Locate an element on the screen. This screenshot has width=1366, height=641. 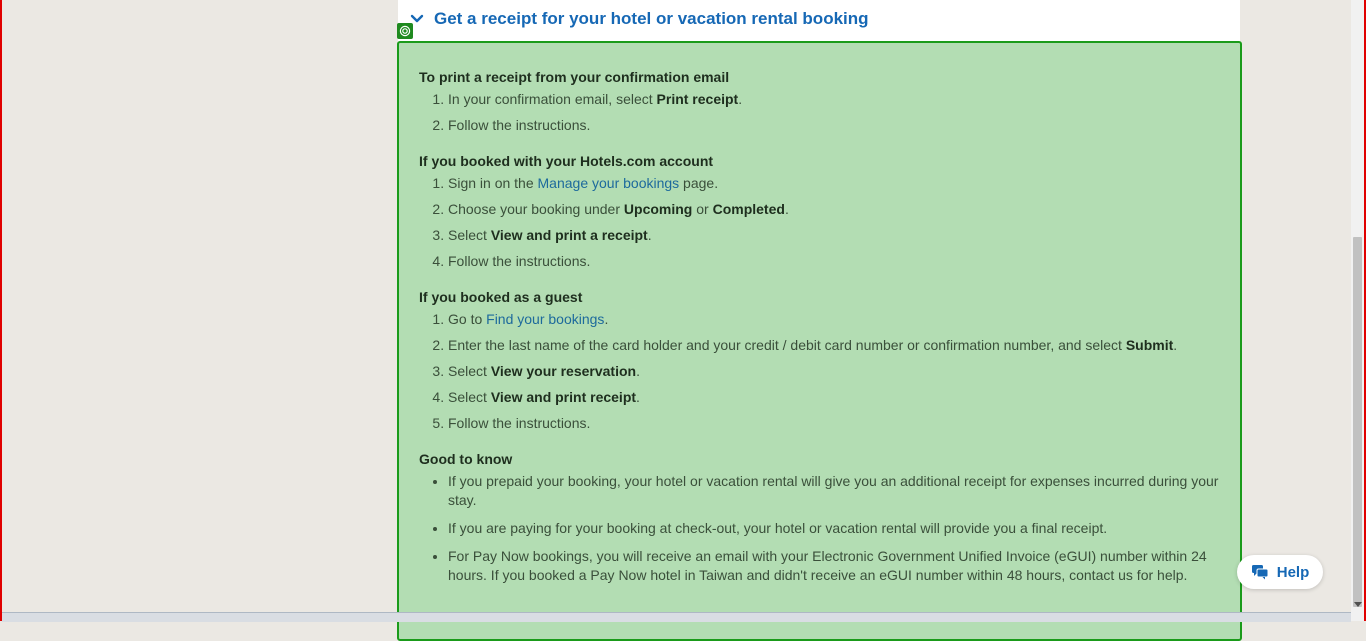
step-text: In your confirmation email, select is located at coordinates (552, 99).